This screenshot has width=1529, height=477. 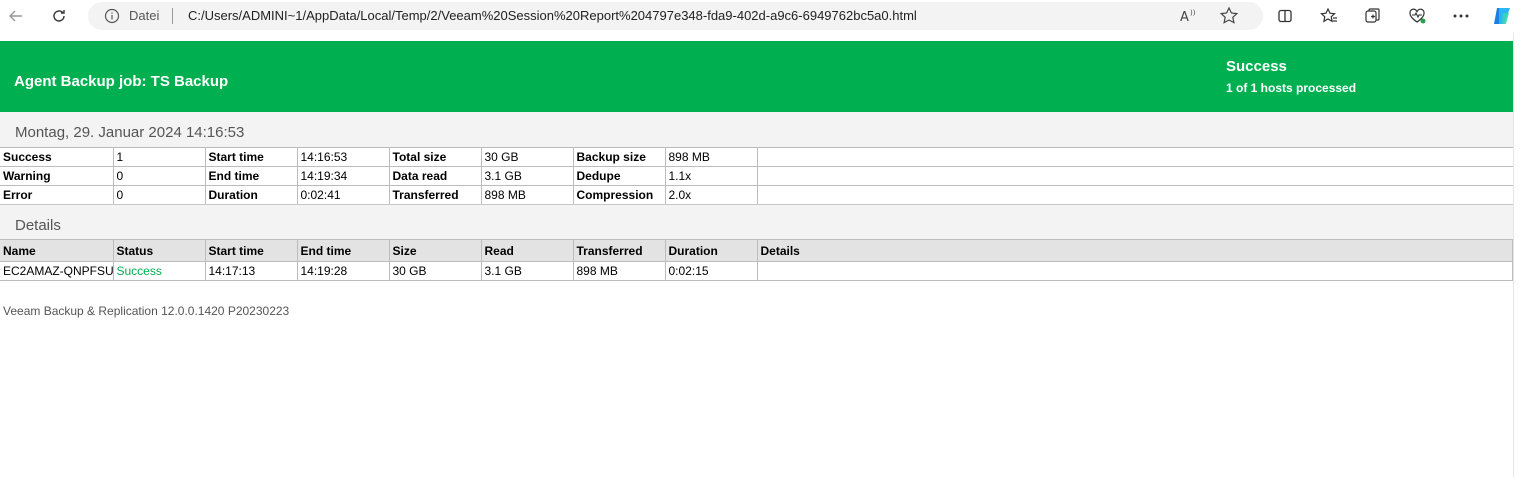 I want to click on summary-value: 0:02:41, so click(x=343, y=195).